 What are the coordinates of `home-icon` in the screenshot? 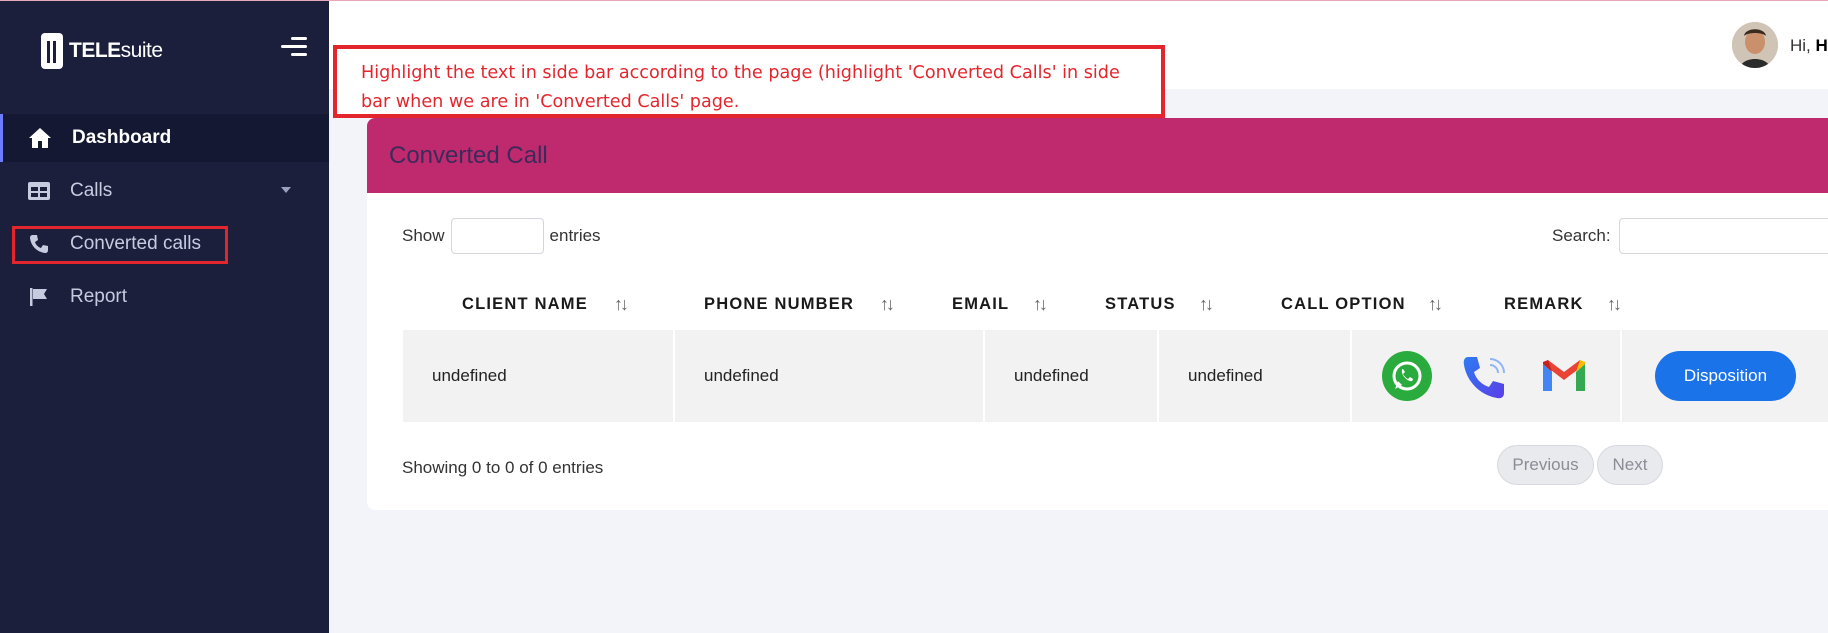 It's located at (40, 138).